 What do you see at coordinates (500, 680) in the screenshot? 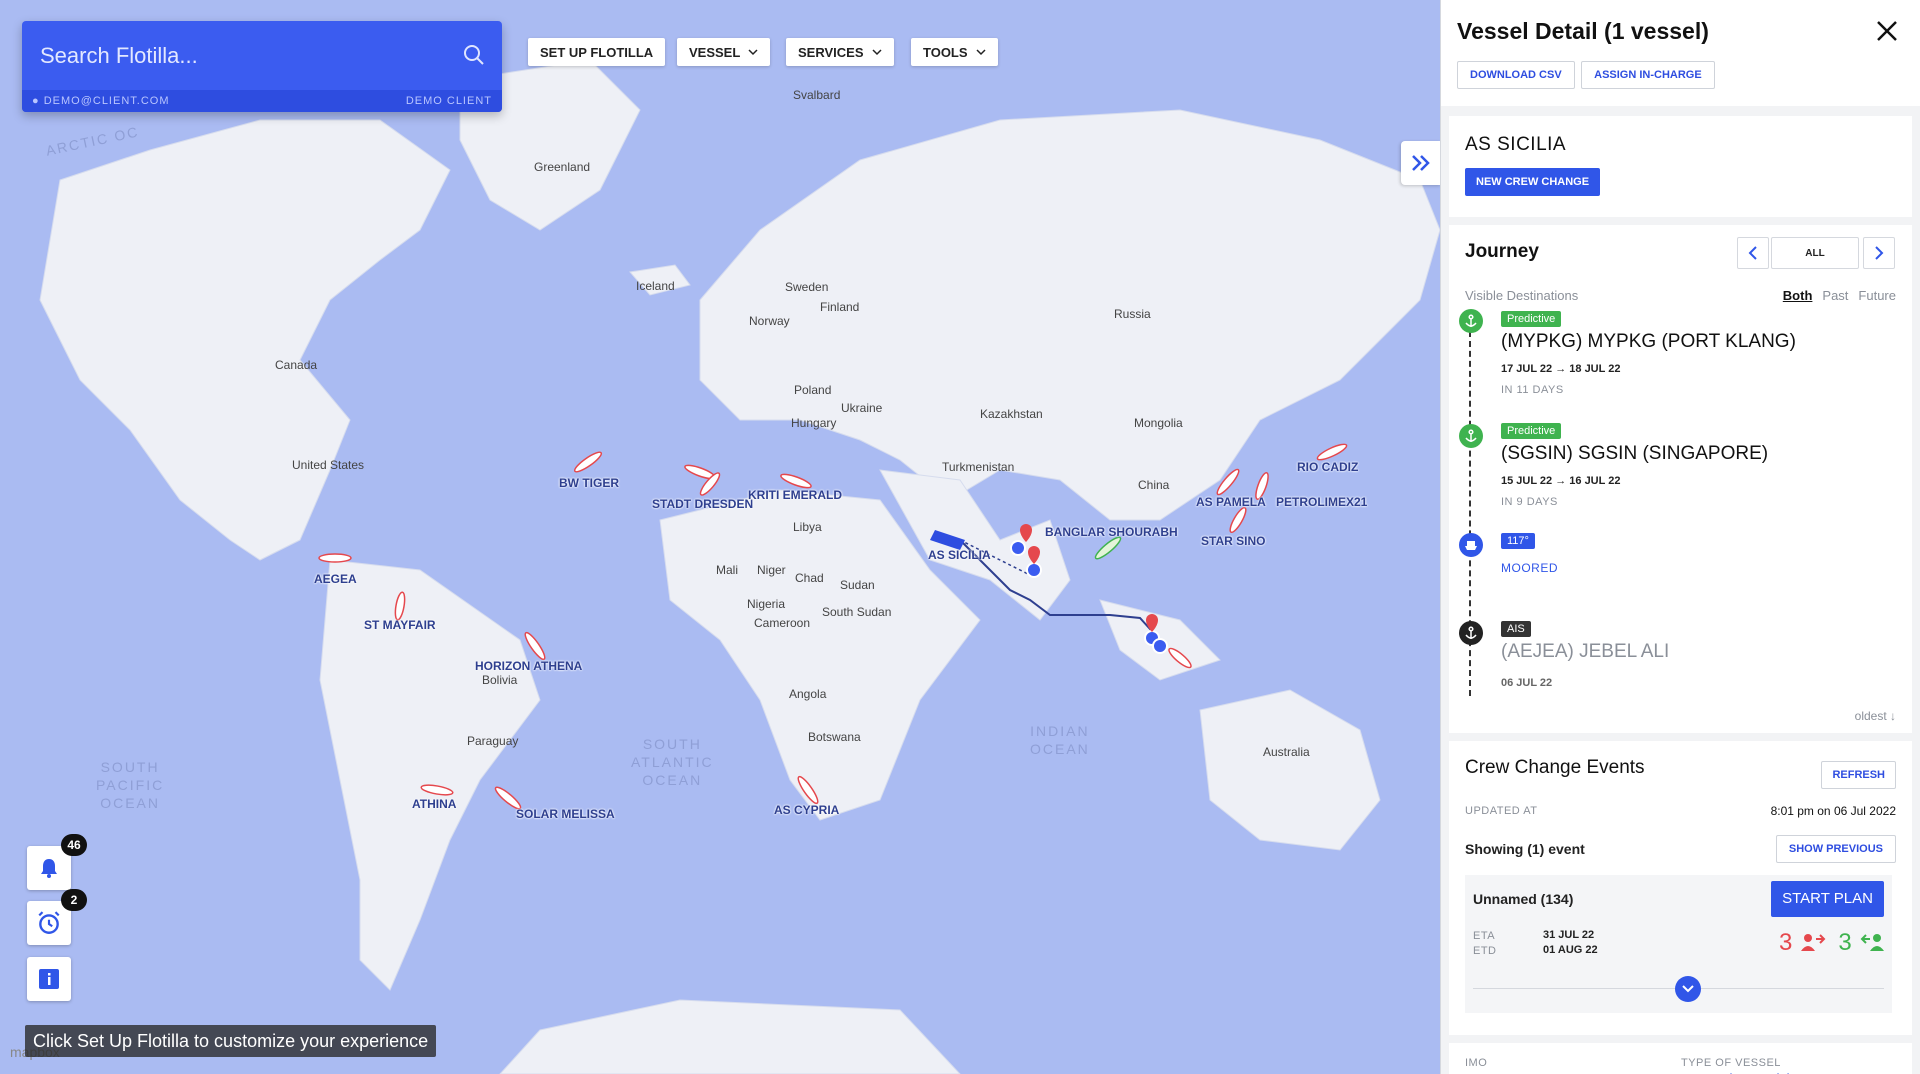
I see `country-label: Bolivia` at bounding box center [500, 680].